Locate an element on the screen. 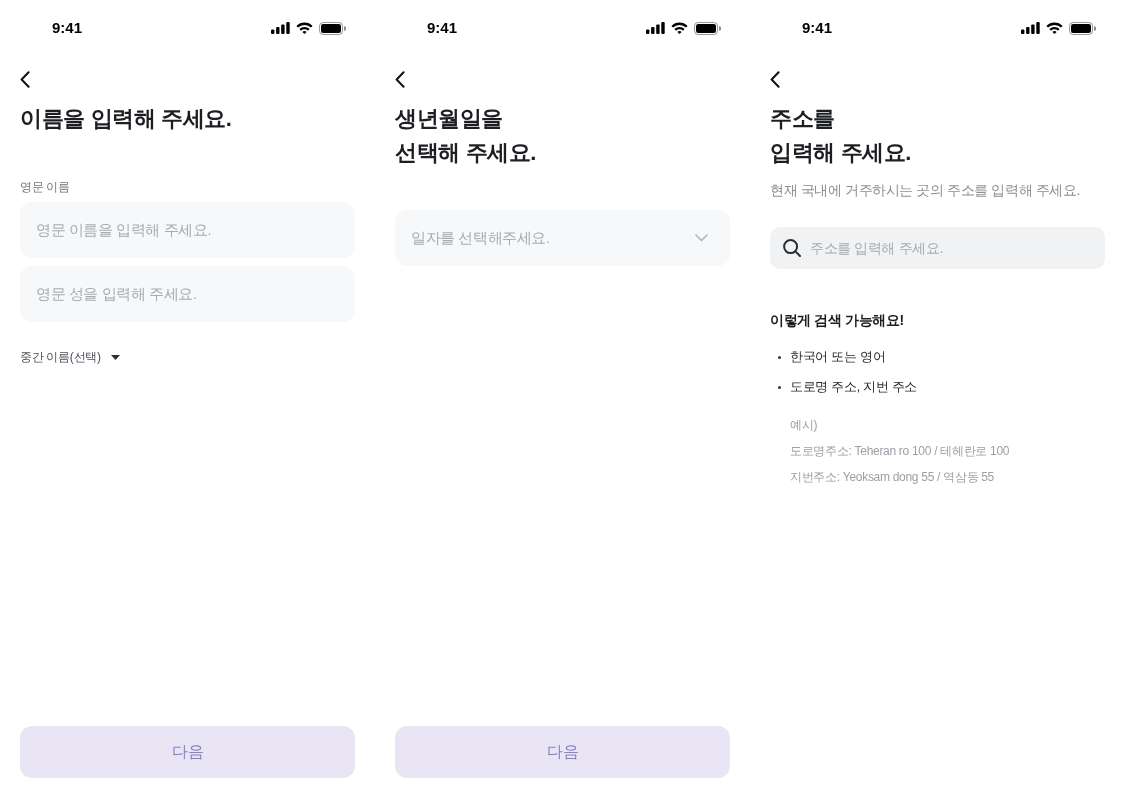 Image resolution: width=1125 pixels, height=812 pixels. example-text: 지번주소: Yeoksam dong 55 / 역삼동 55 is located at coordinates (892, 477).